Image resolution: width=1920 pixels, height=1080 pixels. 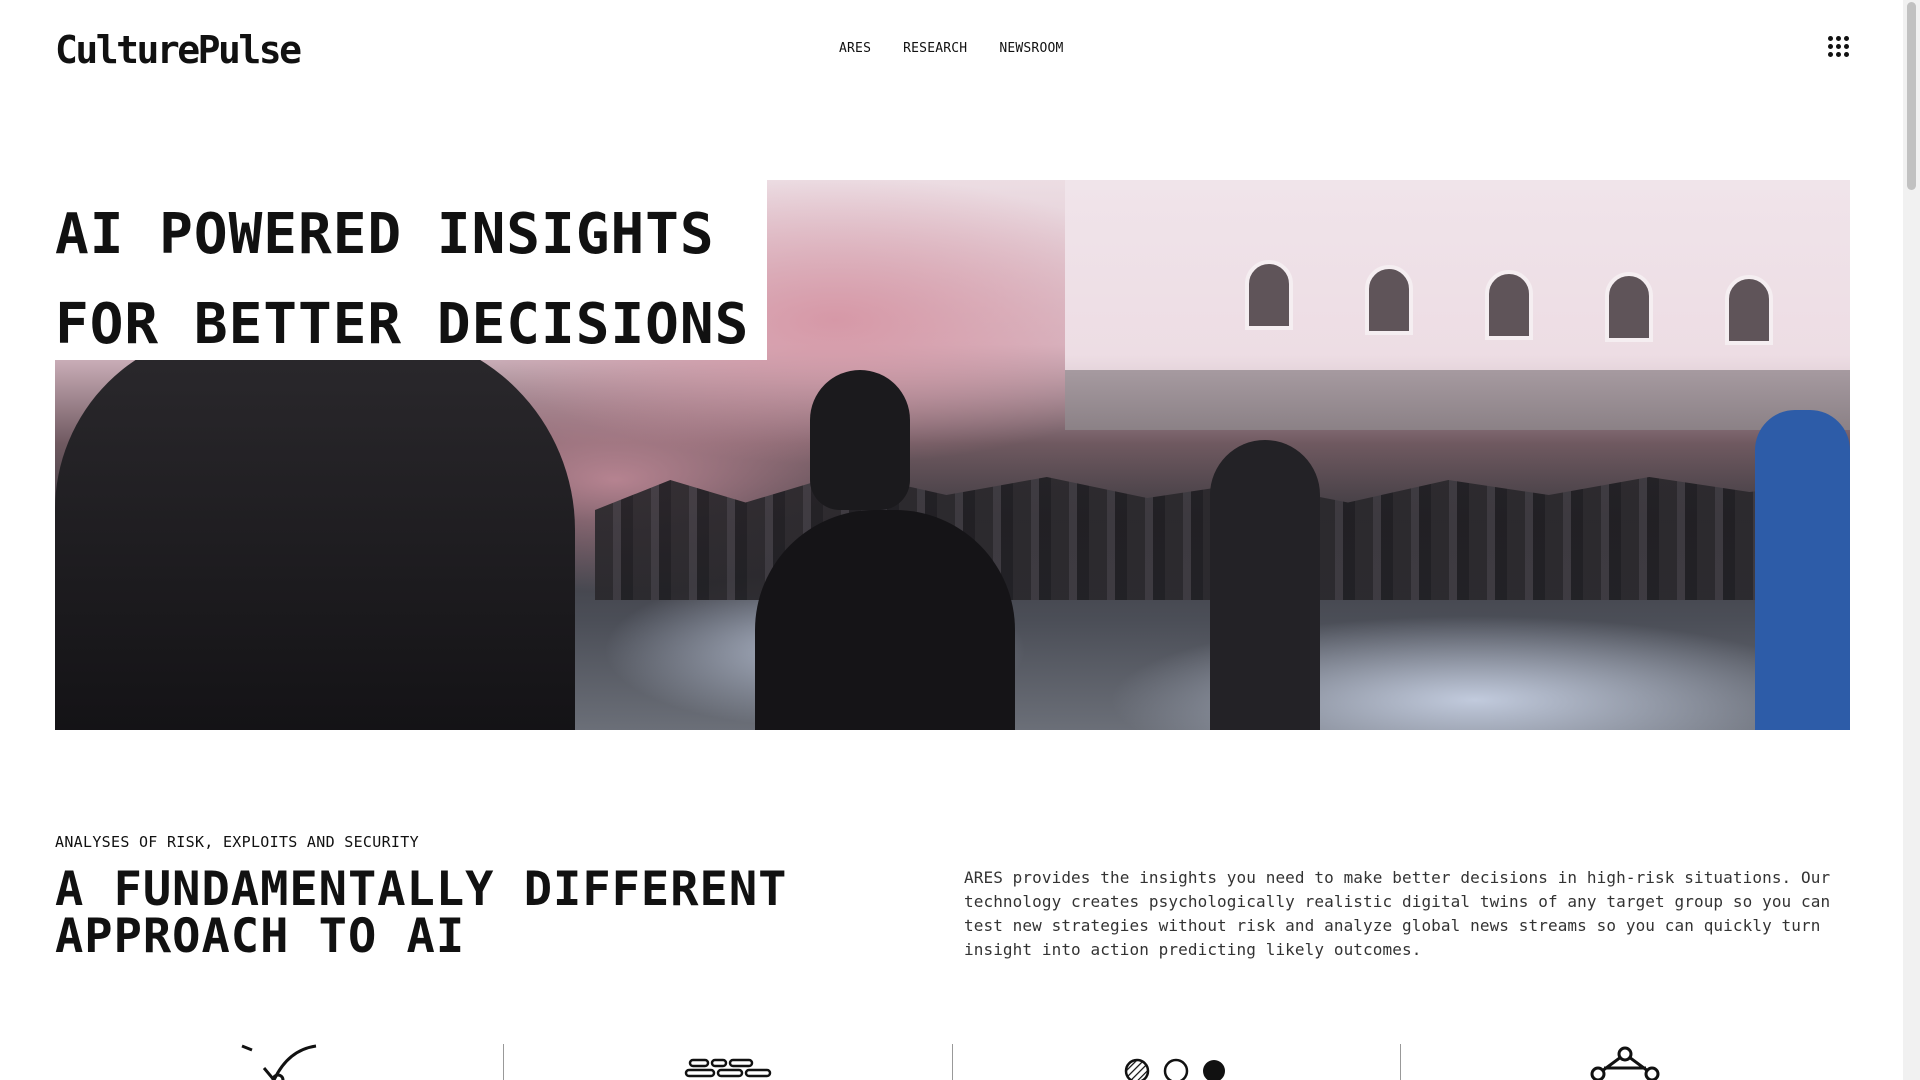 What do you see at coordinates (935, 48) in the screenshot?
I see `nav-link-research: RESEARCH` at bounding box center [935, 48].